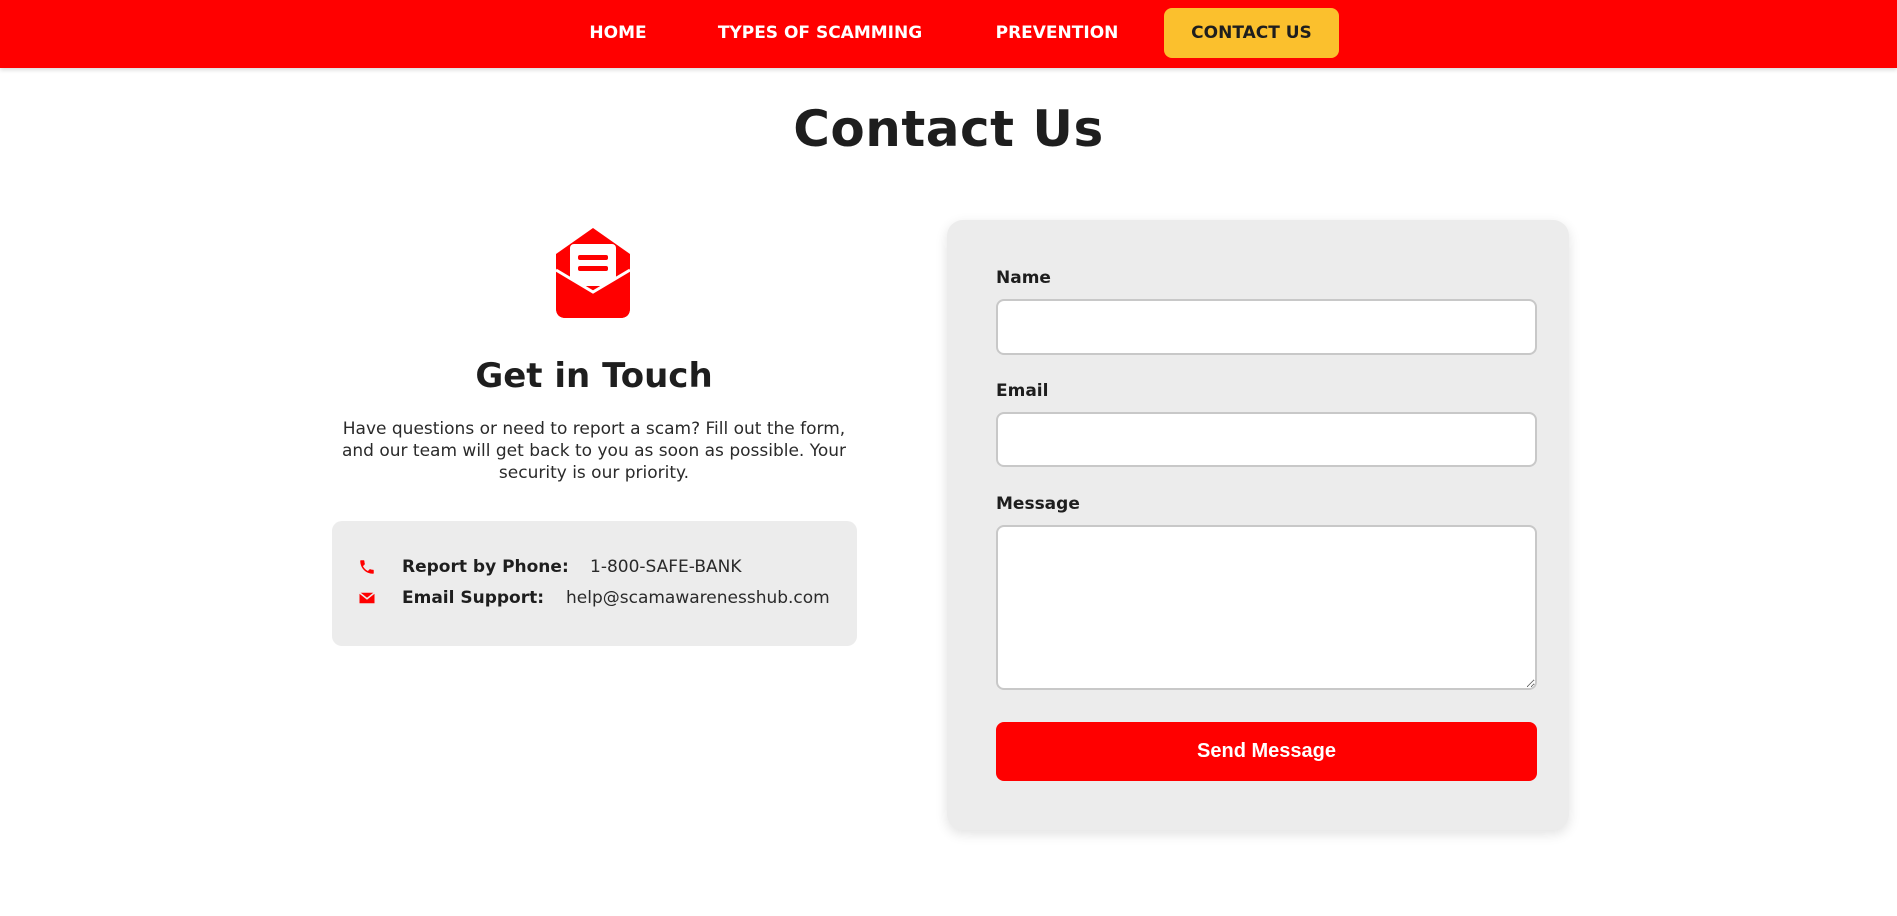 This screenshot has height=916, width=1897. Describe the element at coordinates (1057, 33) in the screenshot. I see `nav-prevention: PREVENTION` at that location.